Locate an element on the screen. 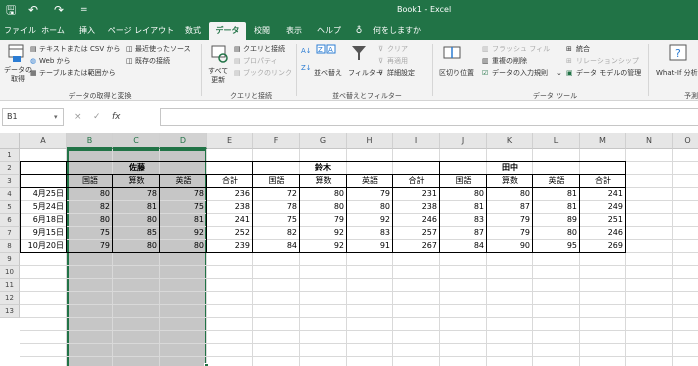 The image size is (698, 366). row-header-8: 8 is located at coordinates (10, 246).